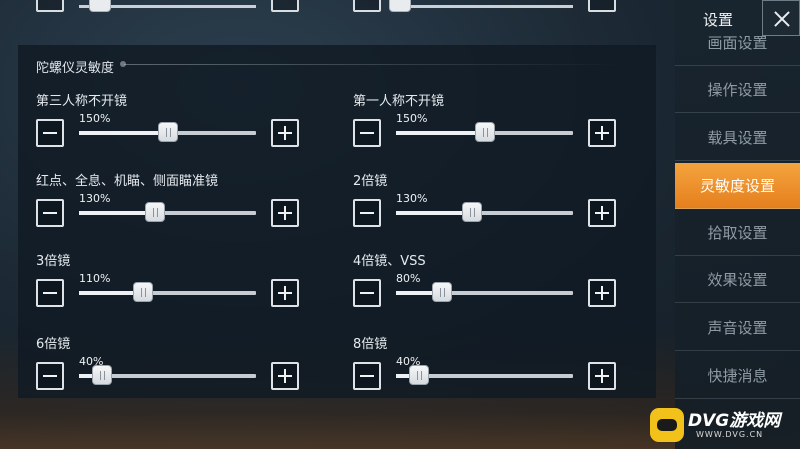  What do you see at coordinates (50, 6) in the screenshot?
I see `top-minus-button-left` at bounding box center [50, 6].